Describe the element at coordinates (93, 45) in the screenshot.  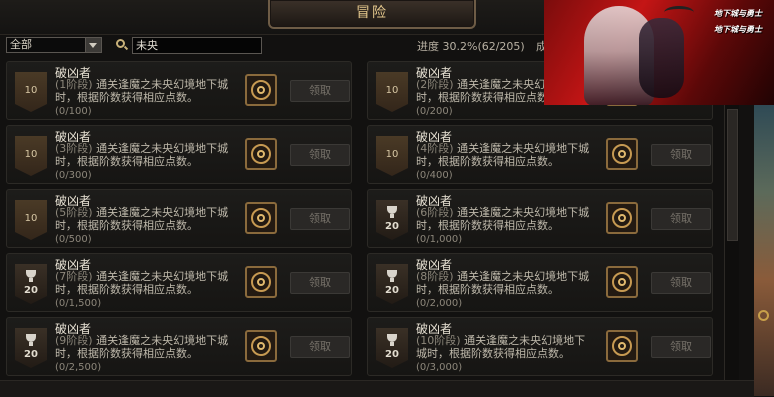
I see `chevron-down-icon` at that location.